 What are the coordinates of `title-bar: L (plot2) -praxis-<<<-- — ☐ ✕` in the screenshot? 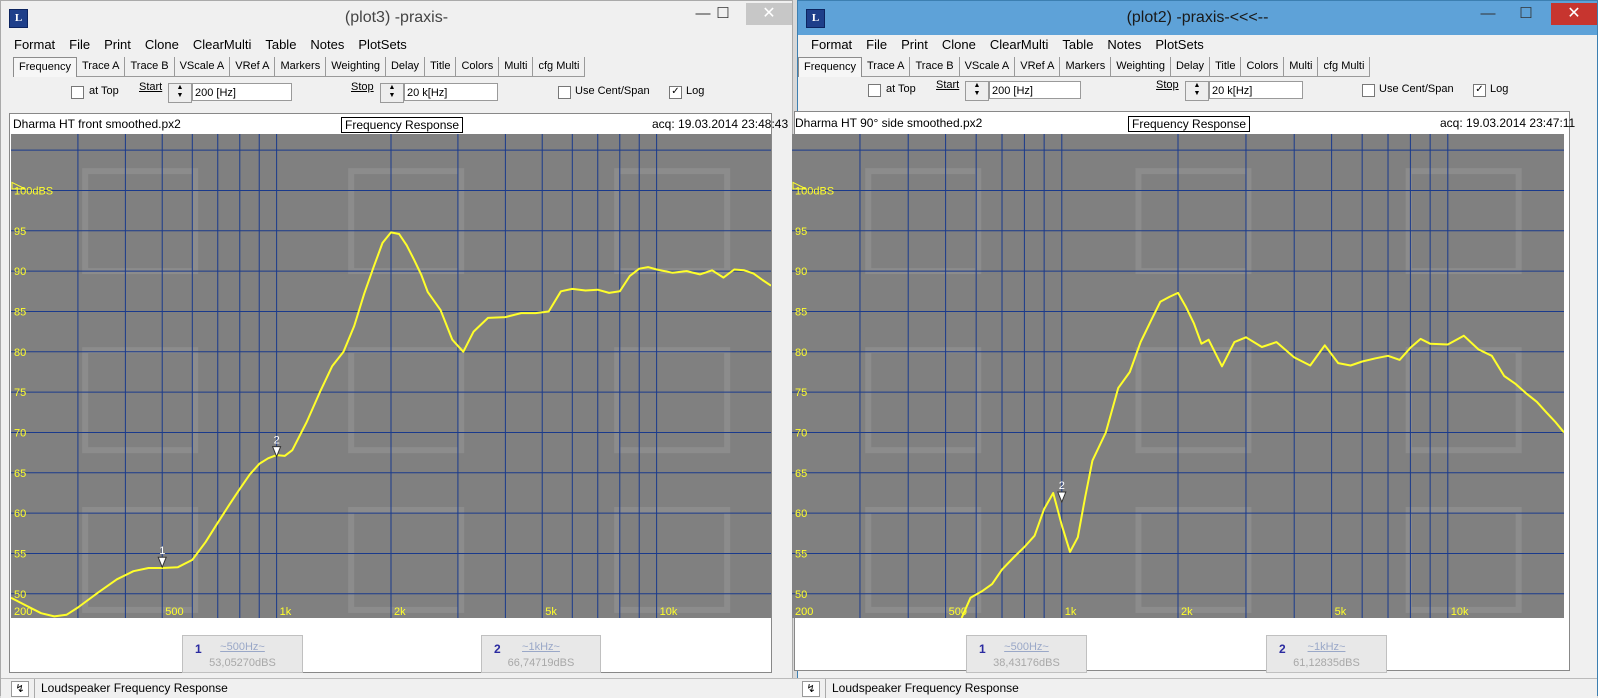 It's located at (1197, 18).